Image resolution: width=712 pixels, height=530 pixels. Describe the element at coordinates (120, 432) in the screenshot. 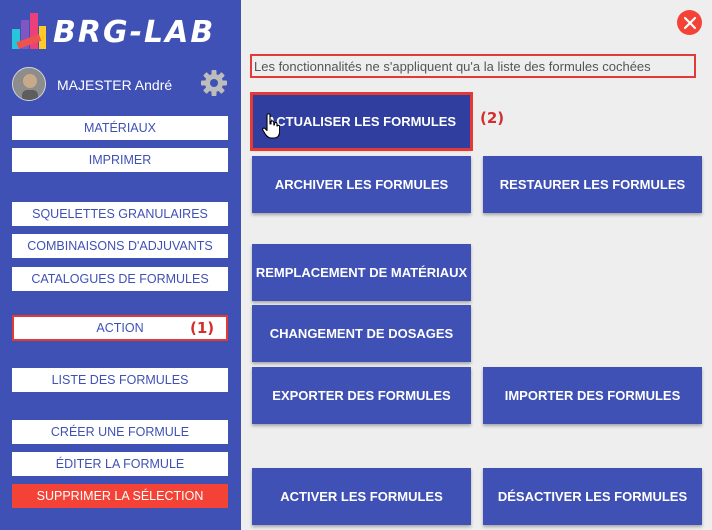

I see `sidebar-item-creer-formule: CRÉER UNE FORMULE` at that location.